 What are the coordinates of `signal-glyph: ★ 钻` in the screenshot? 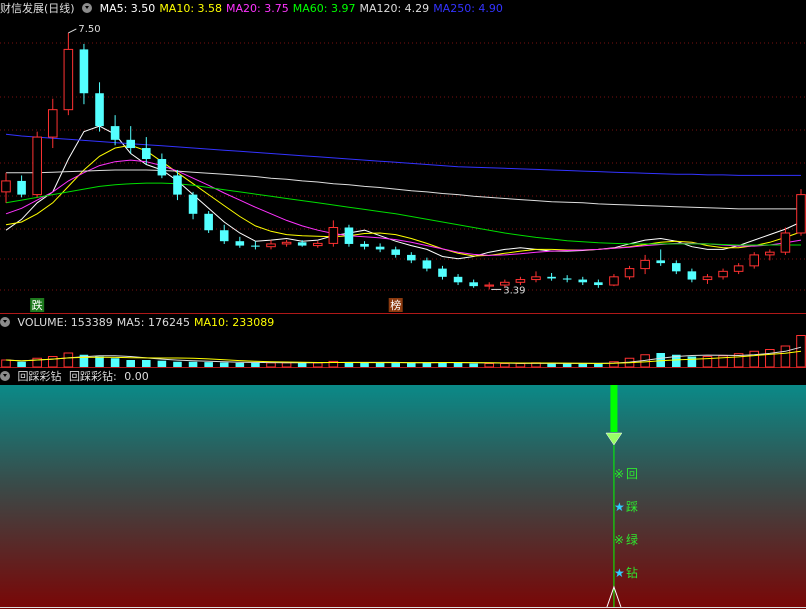 It's located at (626, 572).